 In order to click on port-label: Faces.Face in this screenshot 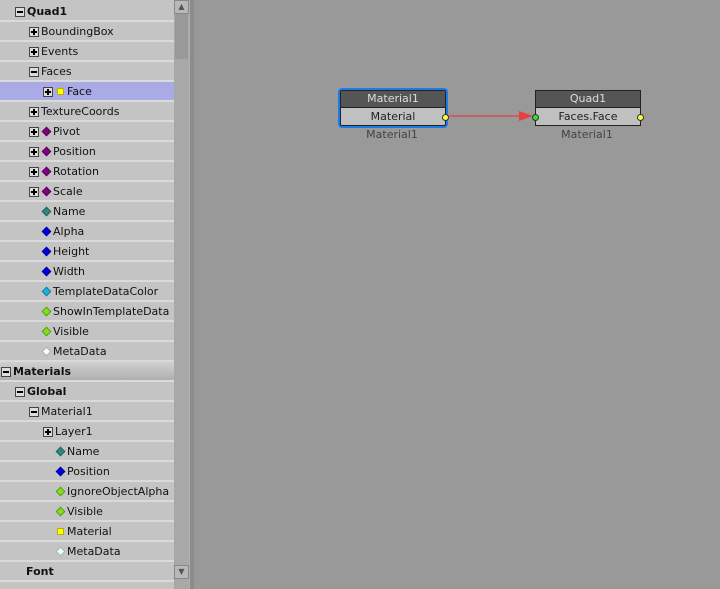, I will do `click(588, 116)`.